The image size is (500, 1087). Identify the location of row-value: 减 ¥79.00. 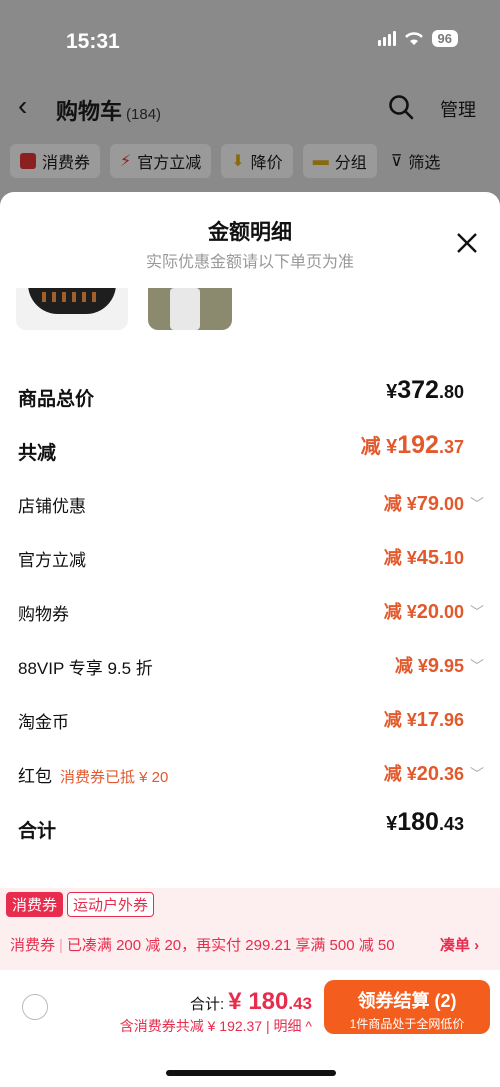
(423, 504).